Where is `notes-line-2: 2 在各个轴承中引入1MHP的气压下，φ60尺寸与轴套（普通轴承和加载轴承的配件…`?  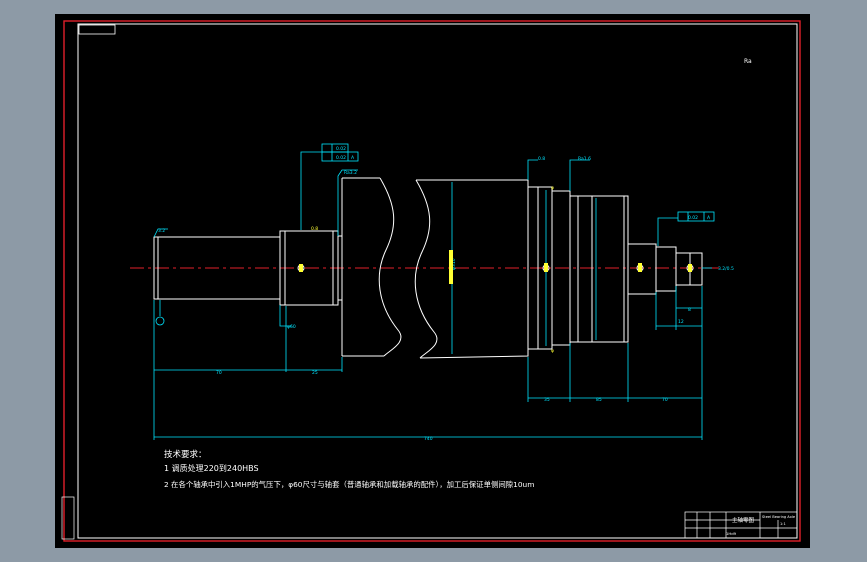
notes-line-2: 2 在各个轴承中引入1MHP的气压下，φ60尺寸与轴套（普通轴承和加载轴承的配件… is located at coordinates (349, 484).